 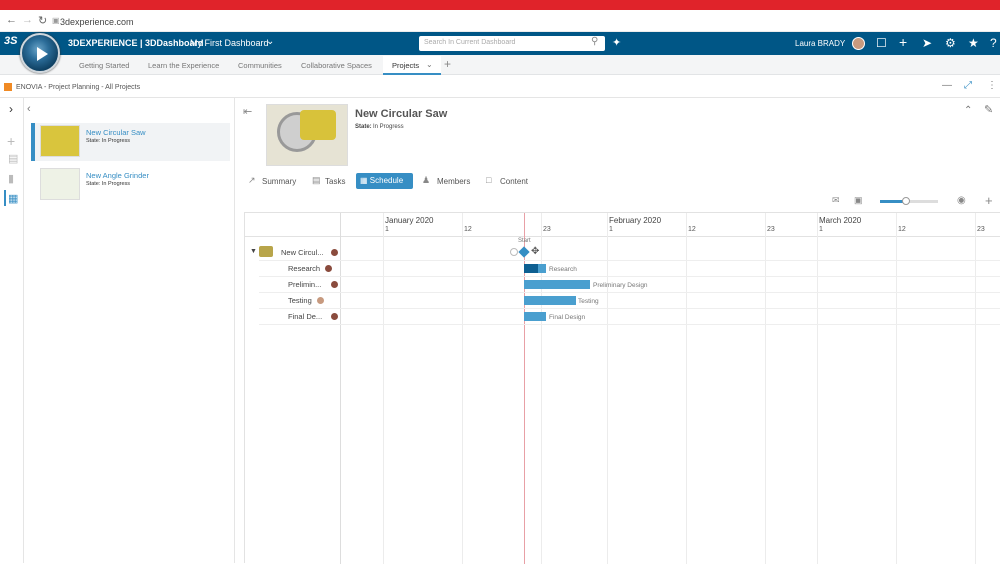 What do you see at coordinates (961, 200) in the screenshot?
I see `eye-icon: ◉` at bounding box center [961, 200].